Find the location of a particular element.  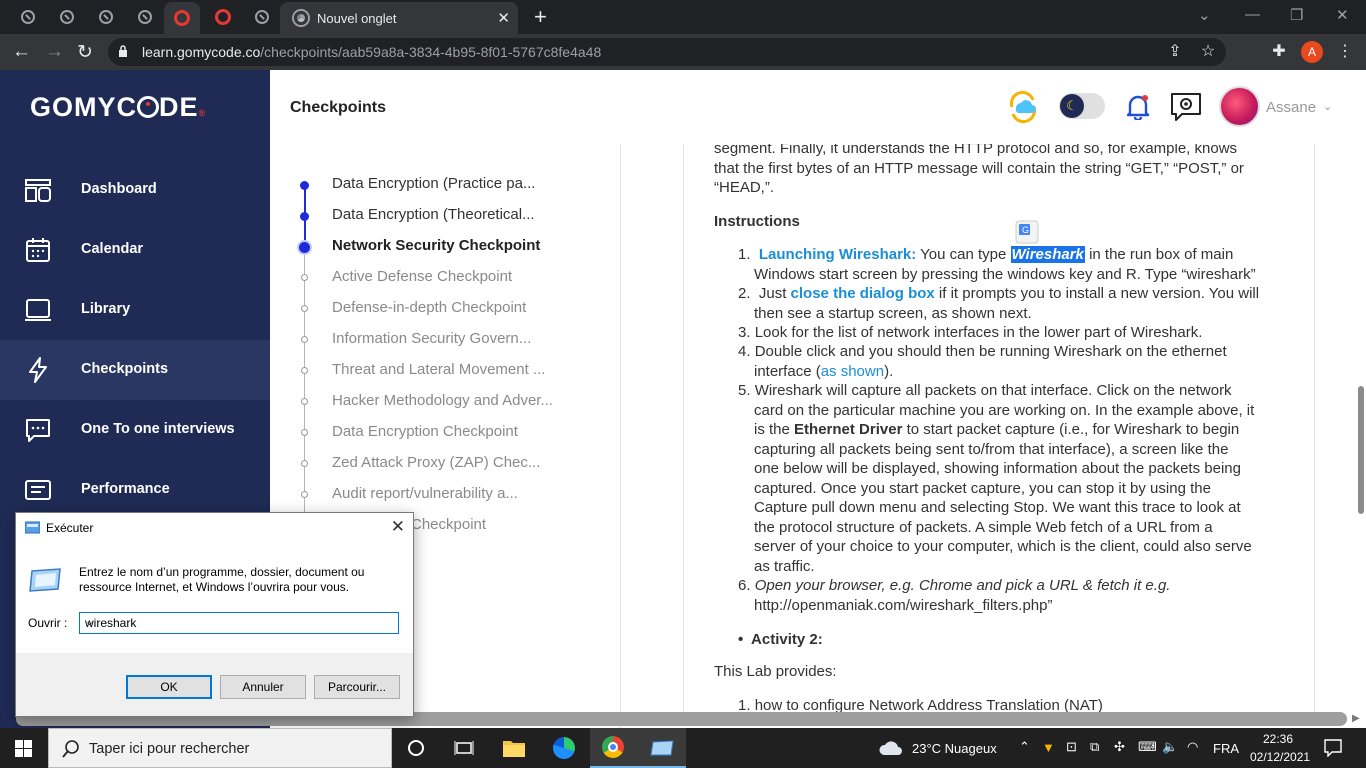

tray-app-icon: ▼ is located at coordinates (1048, 747).